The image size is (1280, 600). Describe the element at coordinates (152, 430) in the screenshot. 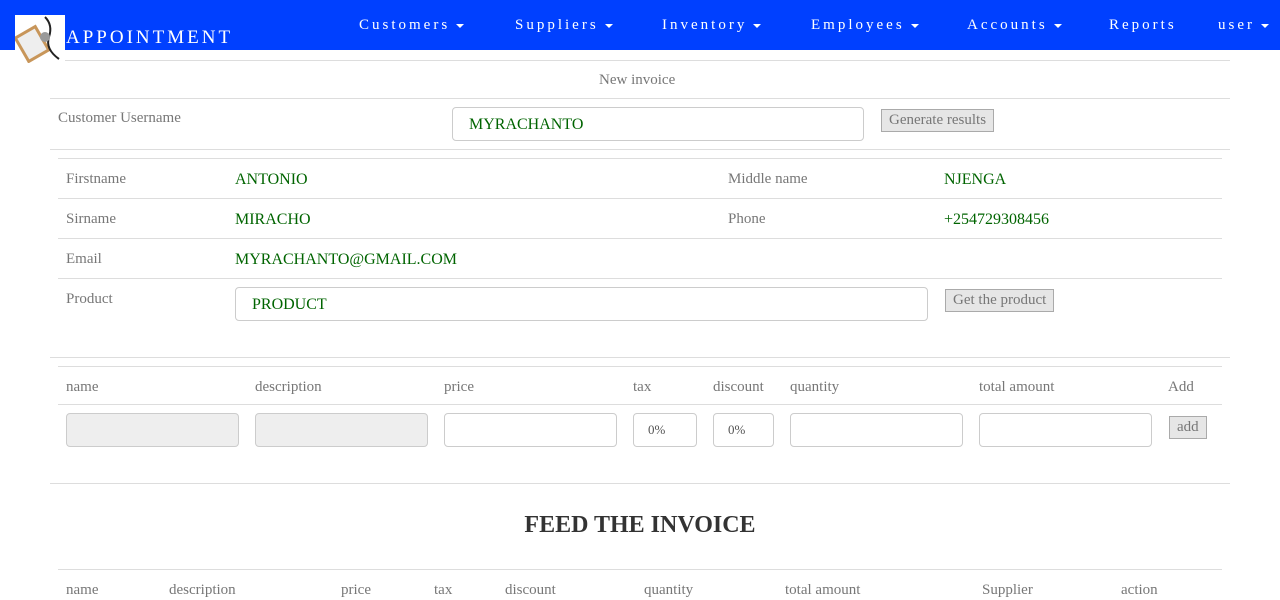

I see `item-name-input` at that location.